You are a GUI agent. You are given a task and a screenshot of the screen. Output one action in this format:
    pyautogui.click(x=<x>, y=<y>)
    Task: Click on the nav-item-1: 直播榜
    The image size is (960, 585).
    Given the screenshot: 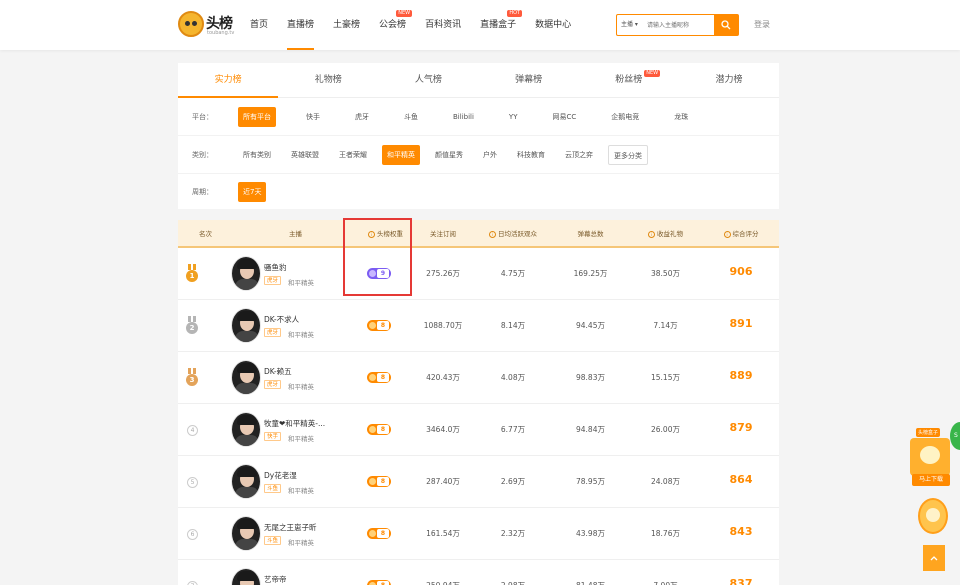 What is the action you would take?
    pyautogui.click(x=301, y=25)
    